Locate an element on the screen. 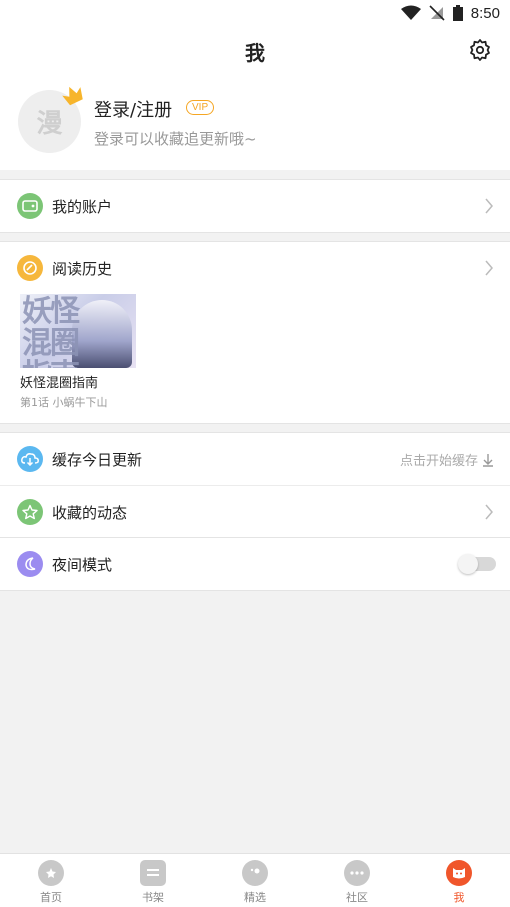 The image size is (510, 907). tab-community: 社区 is located at coordinates (357, 880).